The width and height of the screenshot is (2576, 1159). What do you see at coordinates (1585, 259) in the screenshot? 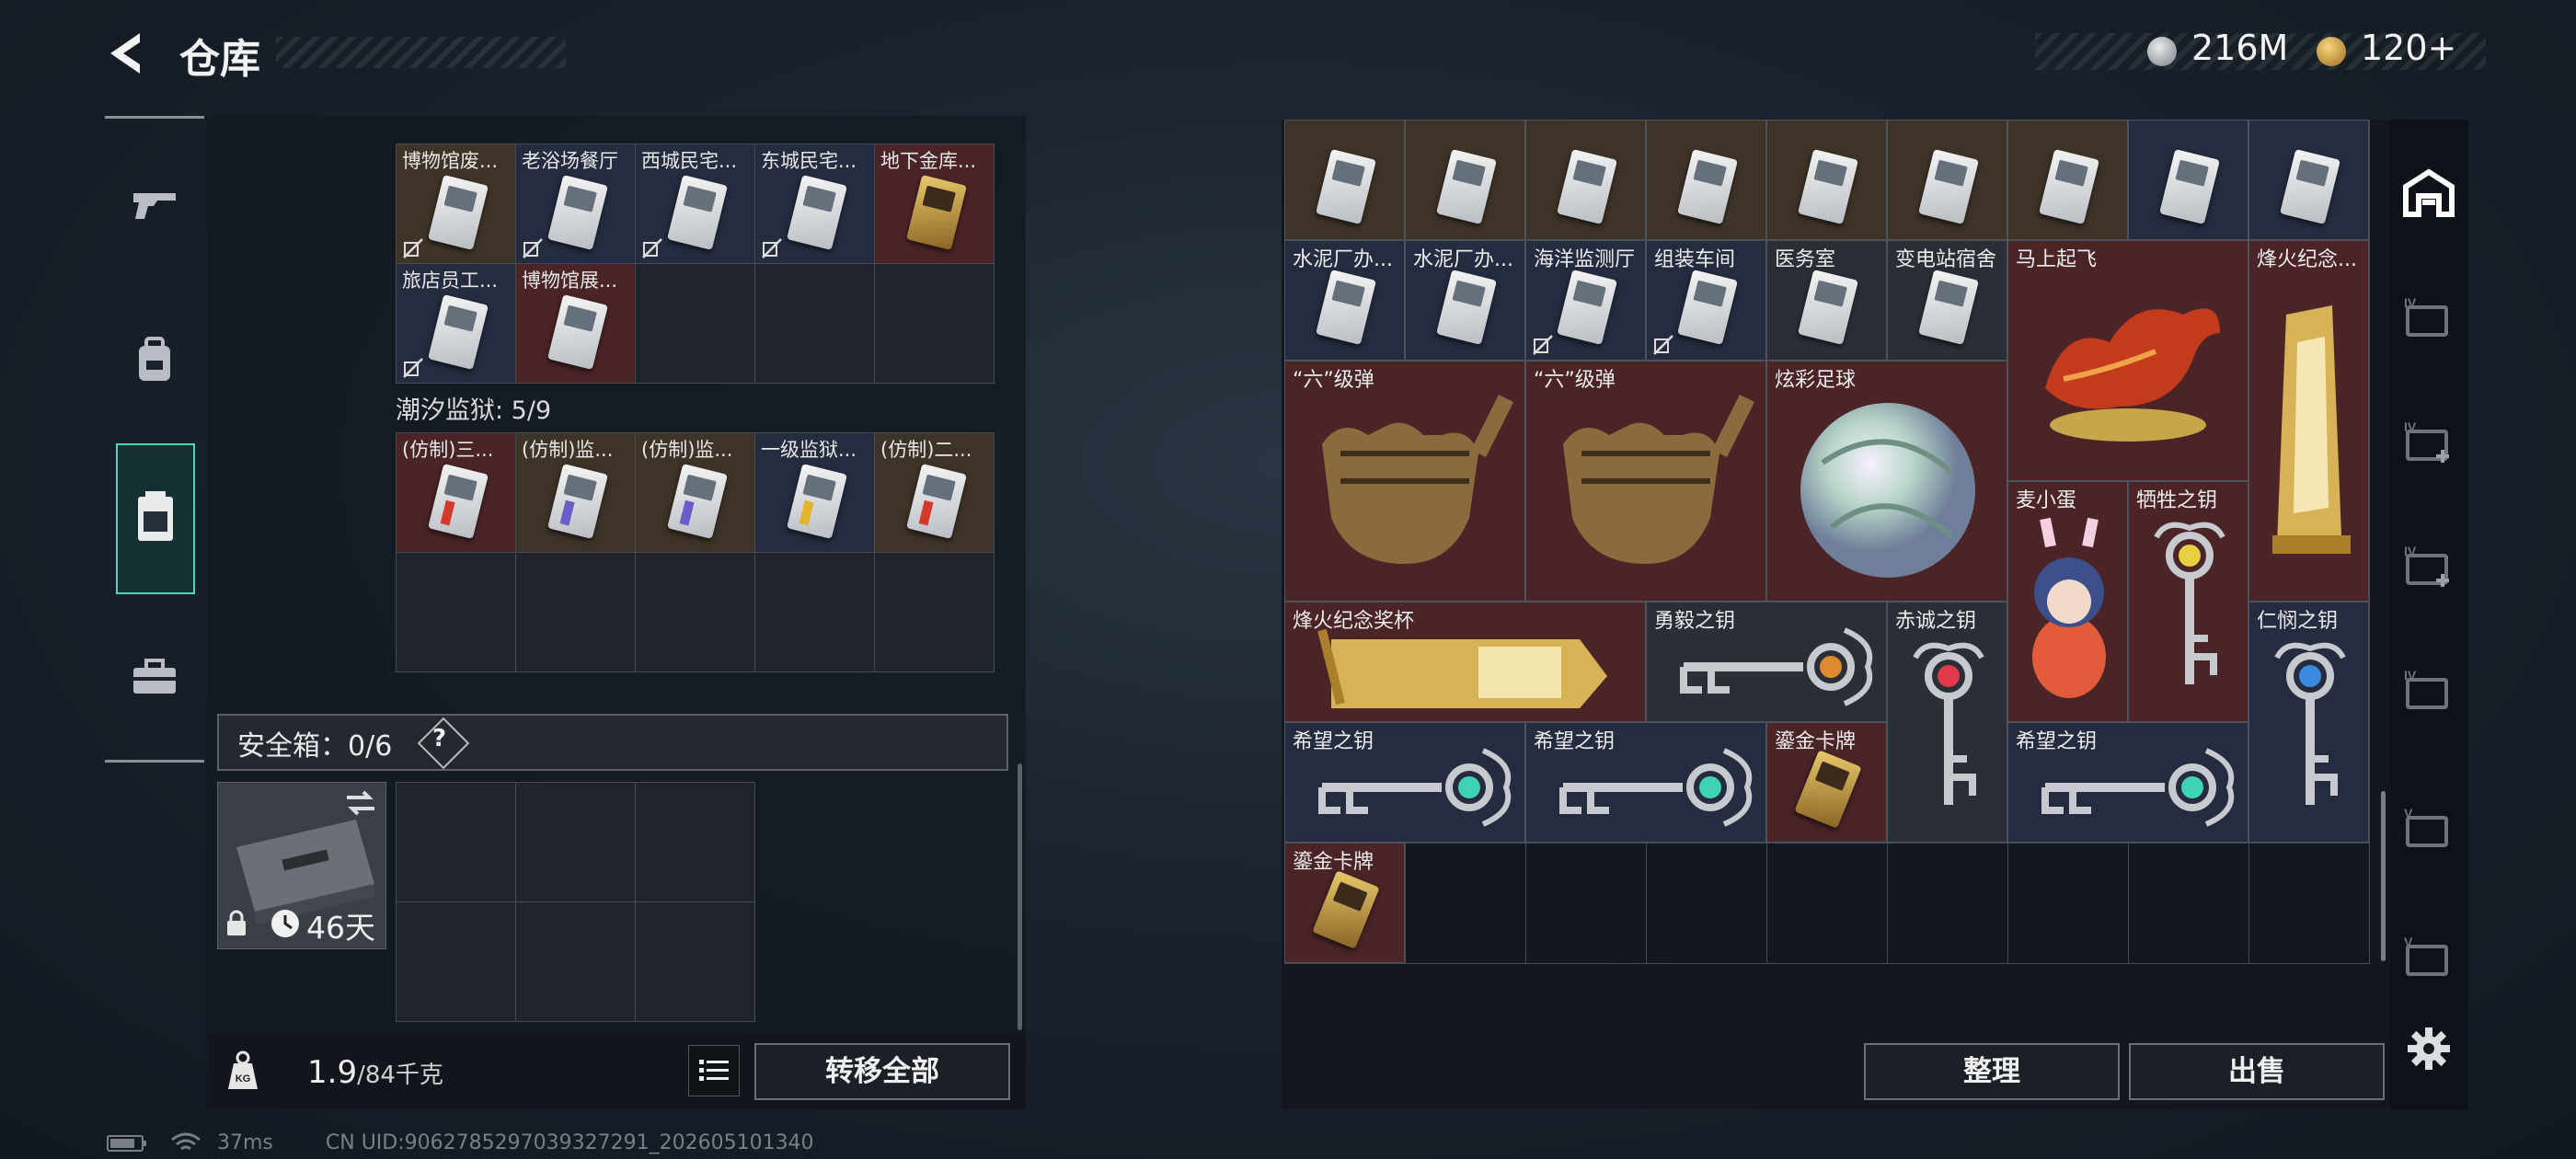
I see `item-name: 海洋监测厅` at bounding box center [1585, 259].